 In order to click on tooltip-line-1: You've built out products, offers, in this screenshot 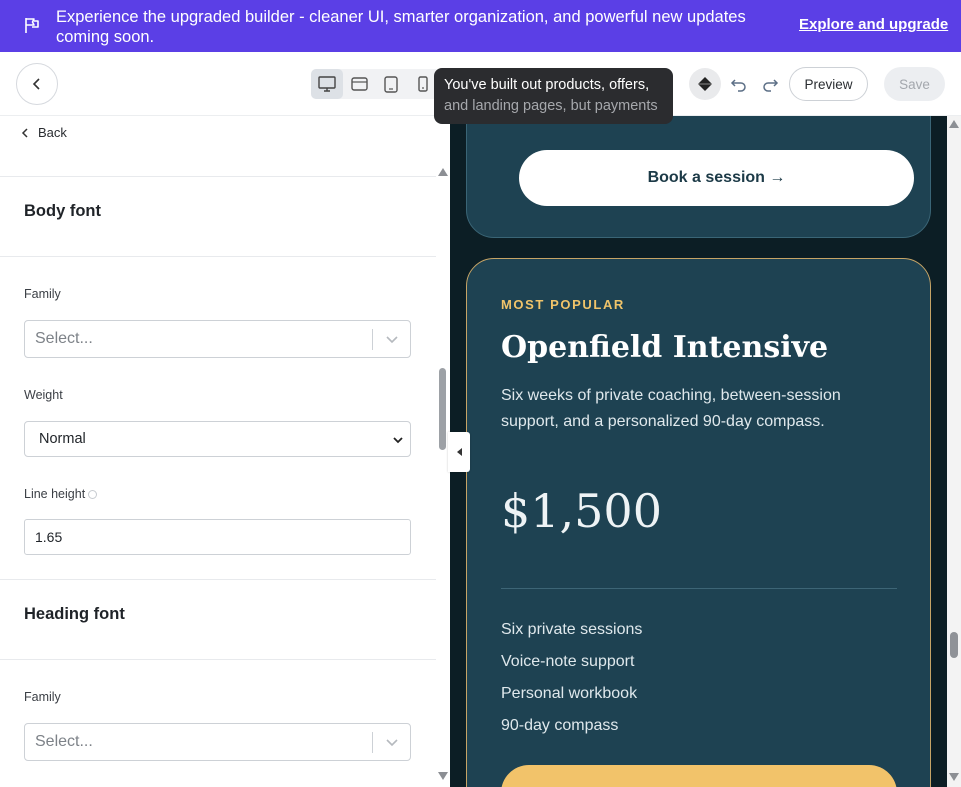, I will do `click(547, 85)`.